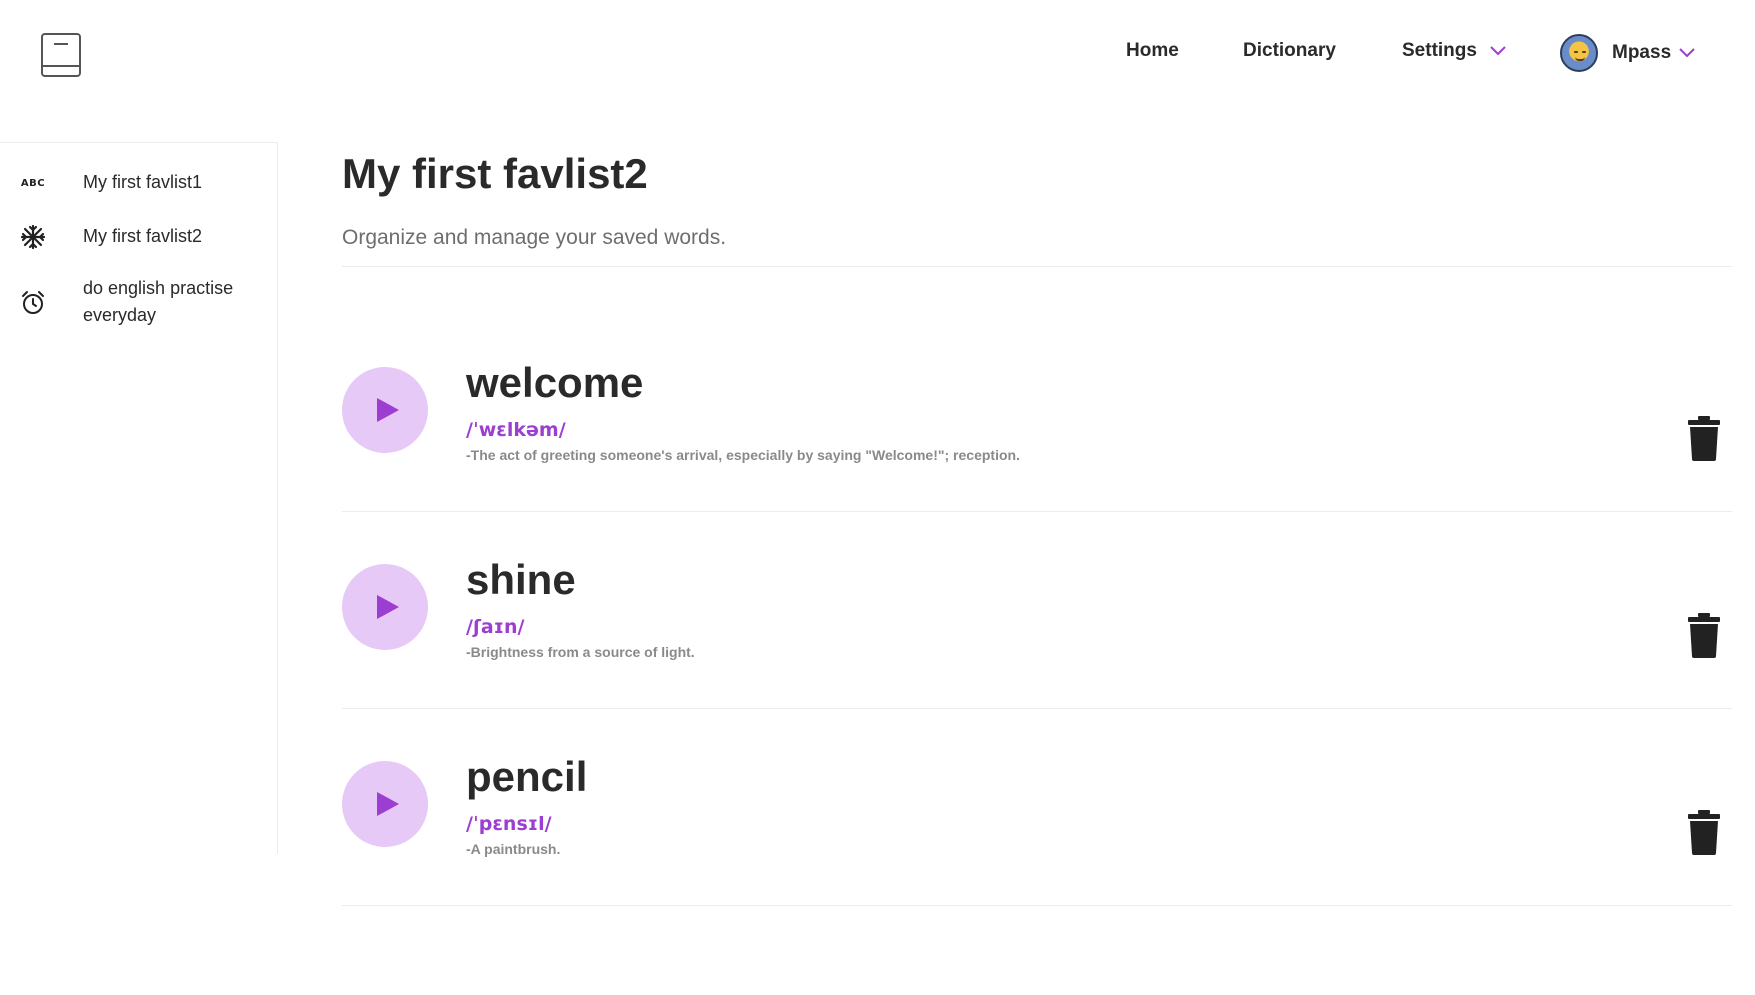 Image resolution: width=1755 pixels, height=995 pixels. Describe the element at coordinates (580, 652) in the screenshot. I see `word-definition: -Brightness from a source of light.` at that location.